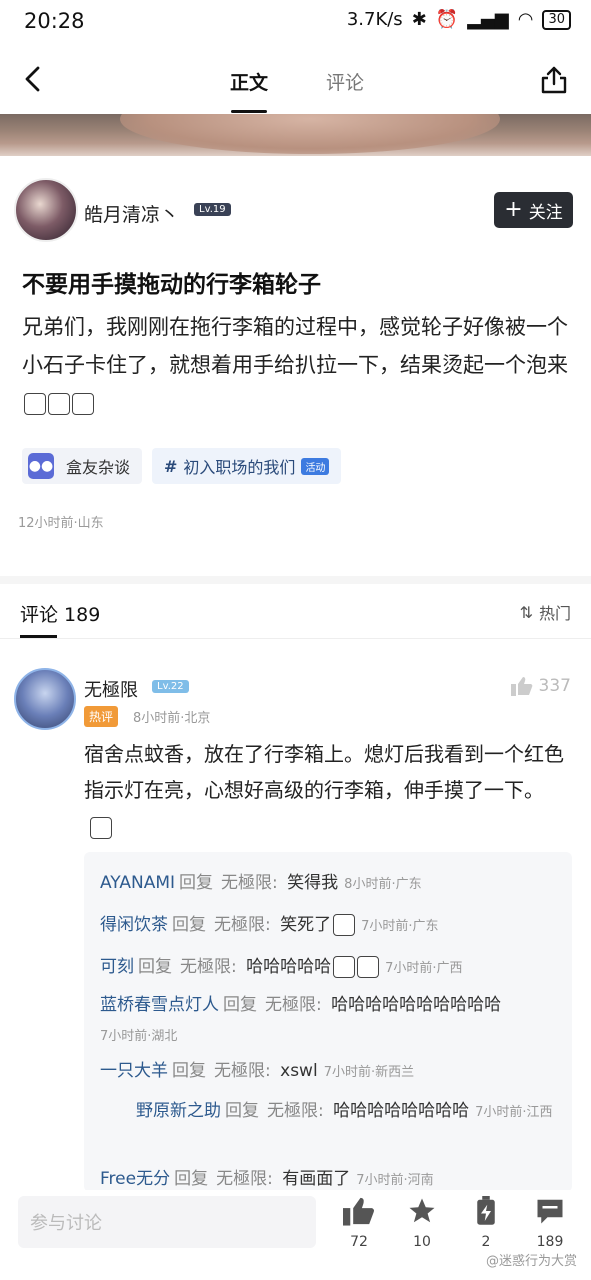 The width and height of the screenshot is (591, 1280). I want to click on charge-button: 2, so click(486, 1223).